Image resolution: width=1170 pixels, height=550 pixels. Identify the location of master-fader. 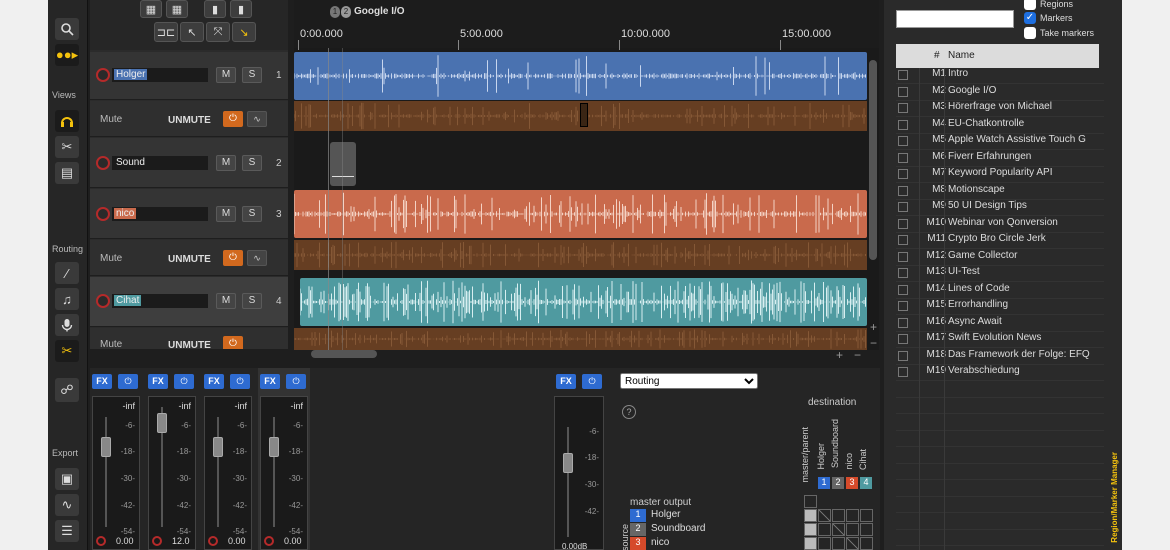
(568, 463).